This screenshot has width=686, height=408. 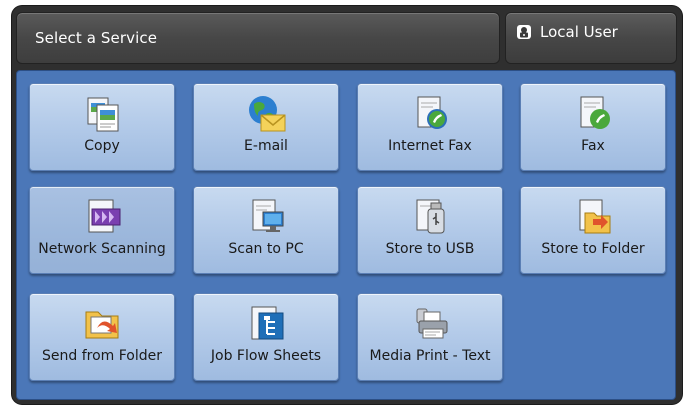 I want to click on job-flow-sheets-icon, so click(x=267, y=323).